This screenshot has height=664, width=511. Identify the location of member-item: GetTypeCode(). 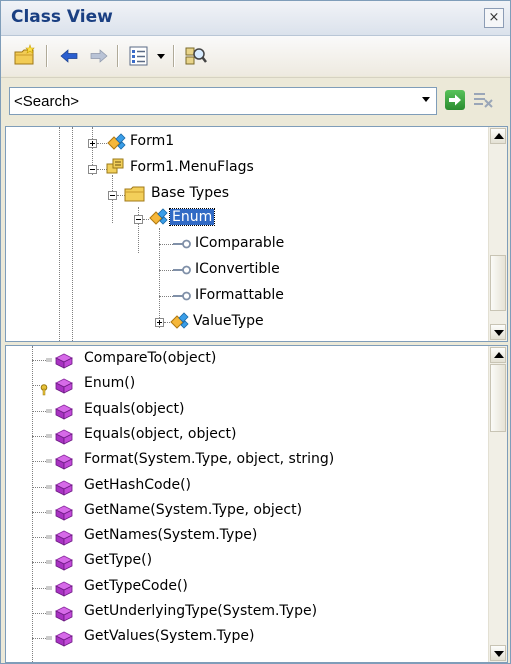
(258, 588).